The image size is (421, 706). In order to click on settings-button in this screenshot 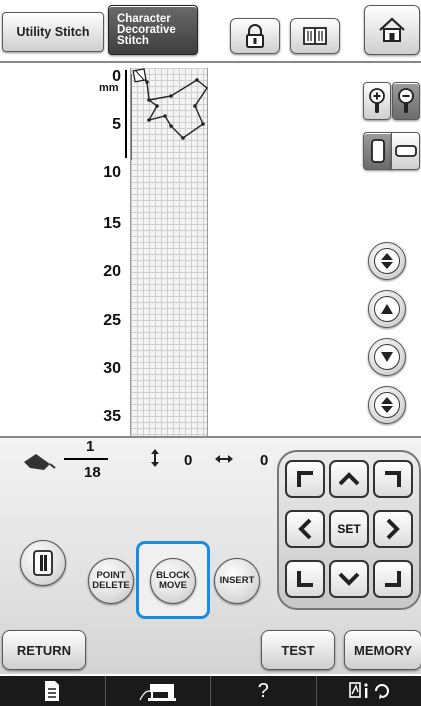, I will do `click(52, 691)`.